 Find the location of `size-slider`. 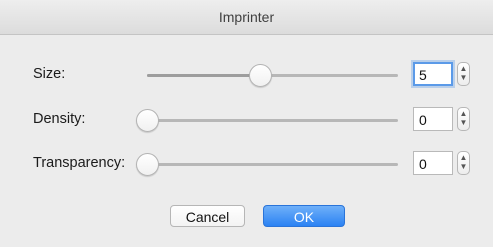

size-slider is located at coordinates (272, 75).